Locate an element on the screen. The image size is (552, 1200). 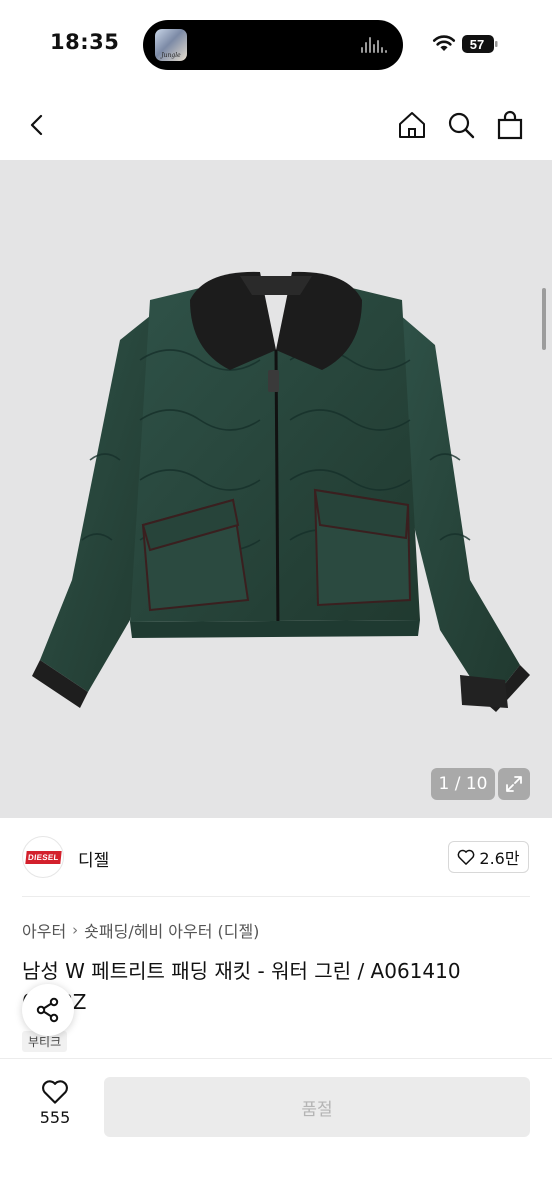
dynamic-island: Jungle is located at coordinates (273, 45).